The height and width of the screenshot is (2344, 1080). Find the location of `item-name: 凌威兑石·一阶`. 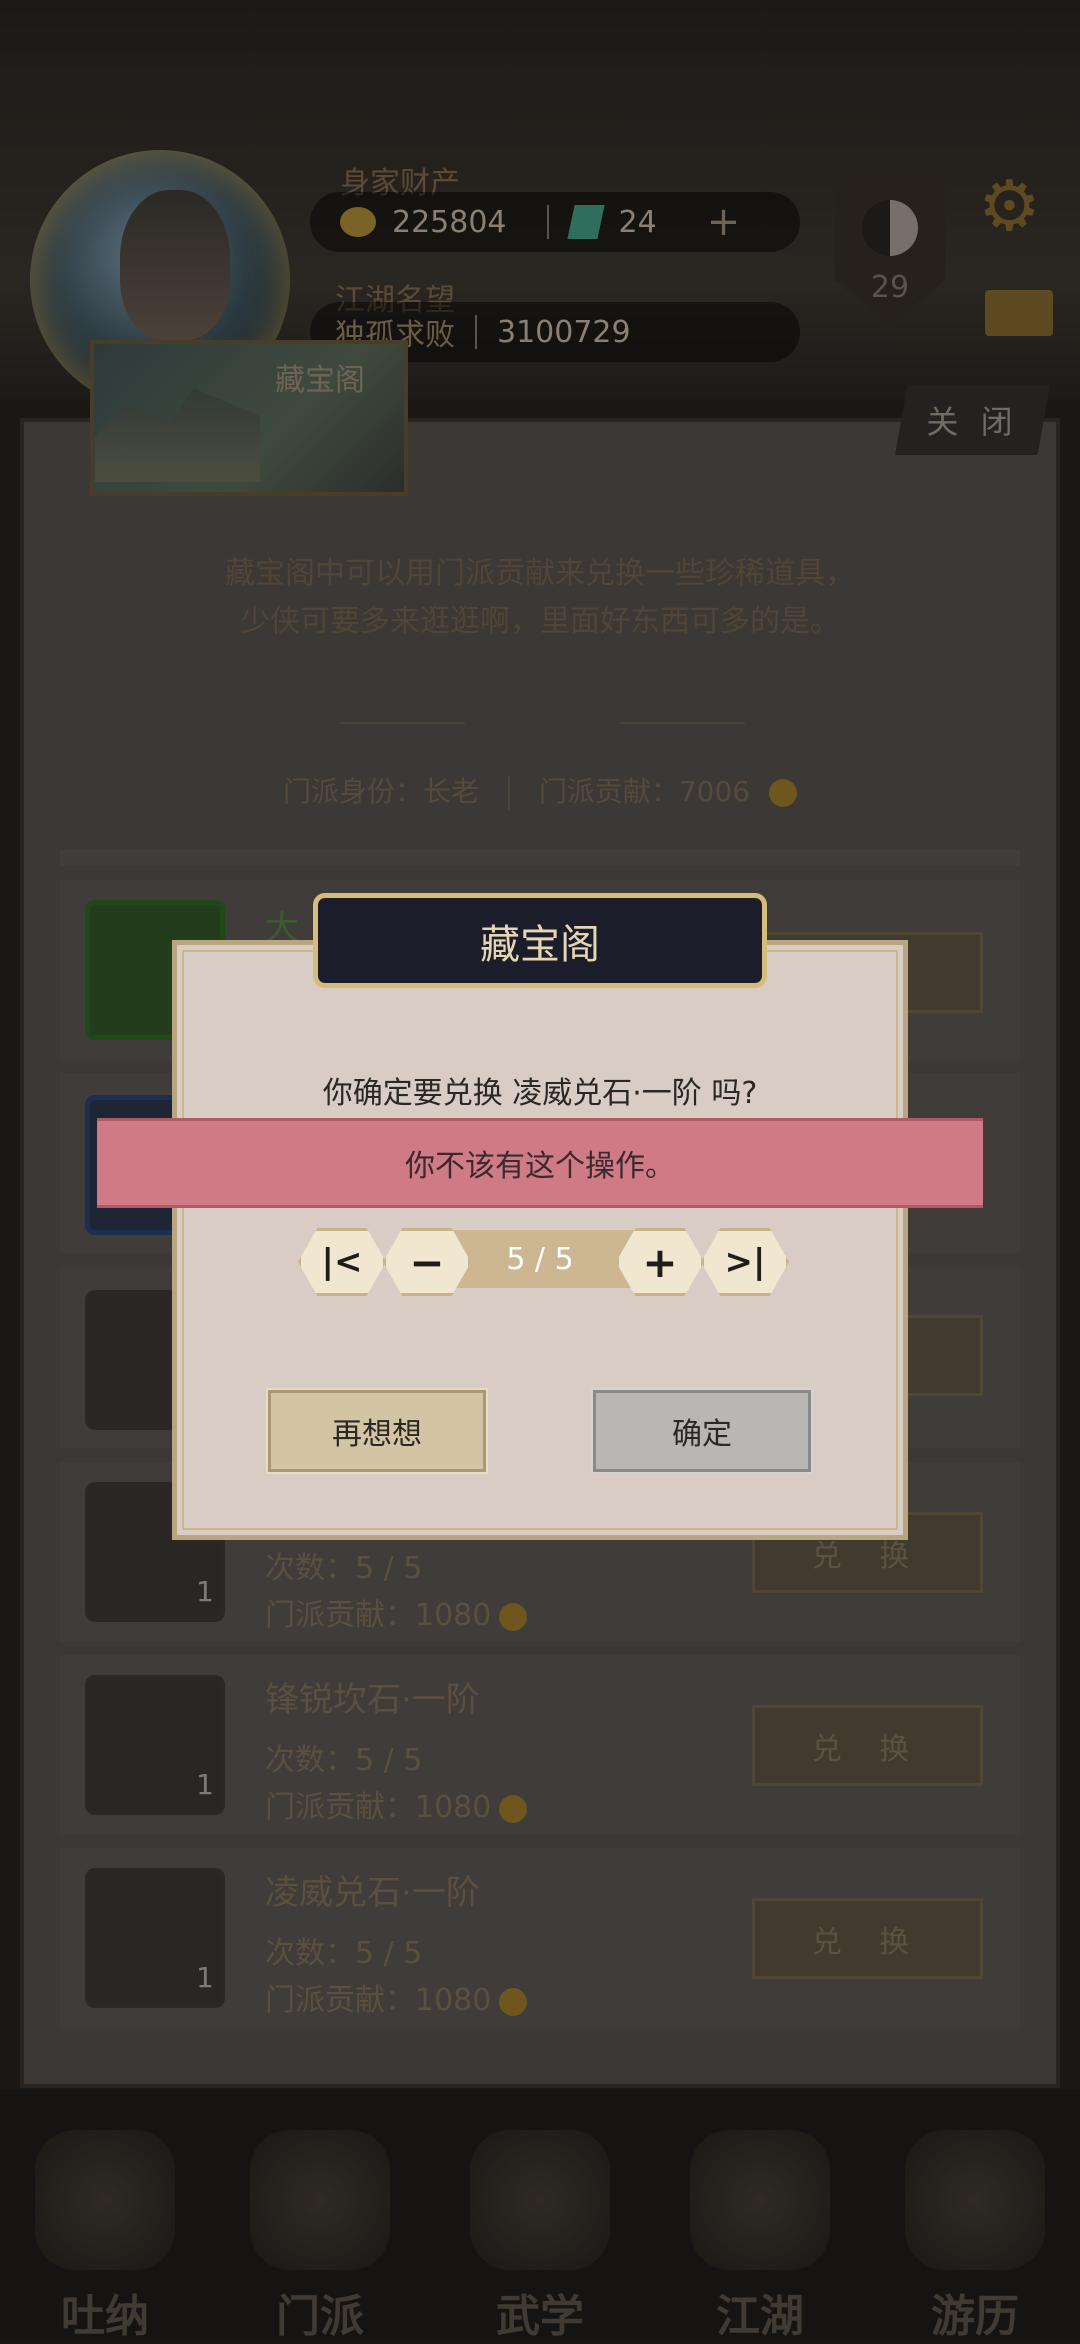

item-name: 凌威兑石·一阶 is located at coordinates (372, 1893).